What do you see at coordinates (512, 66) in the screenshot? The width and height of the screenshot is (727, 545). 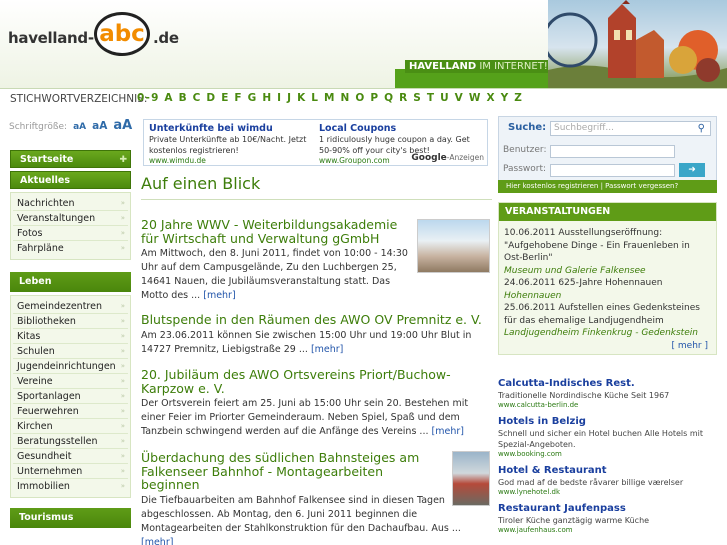 I see `slogan-rest: IM INTERNET!` at bounding box center [512, 66].